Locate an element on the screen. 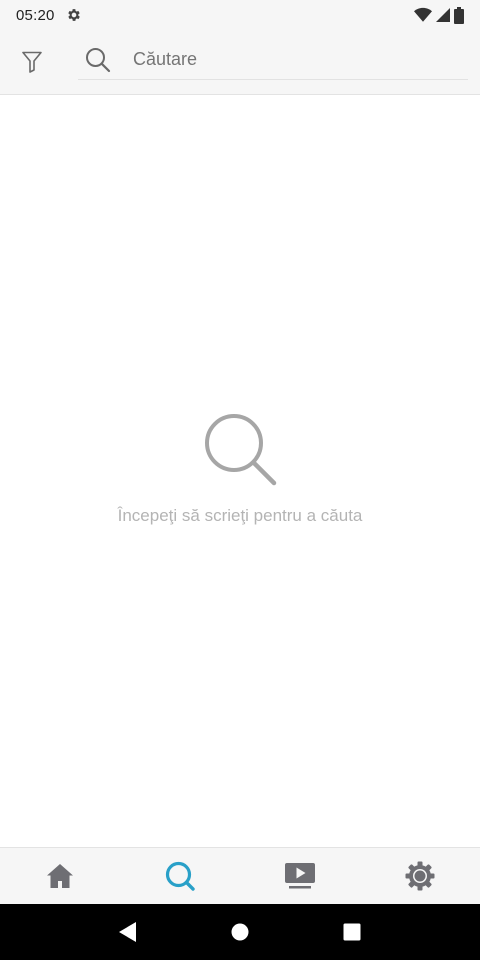 Image resolution: width=480 pixels, height=960 pixels. bottom-nav is located at coordinates (240, 875).